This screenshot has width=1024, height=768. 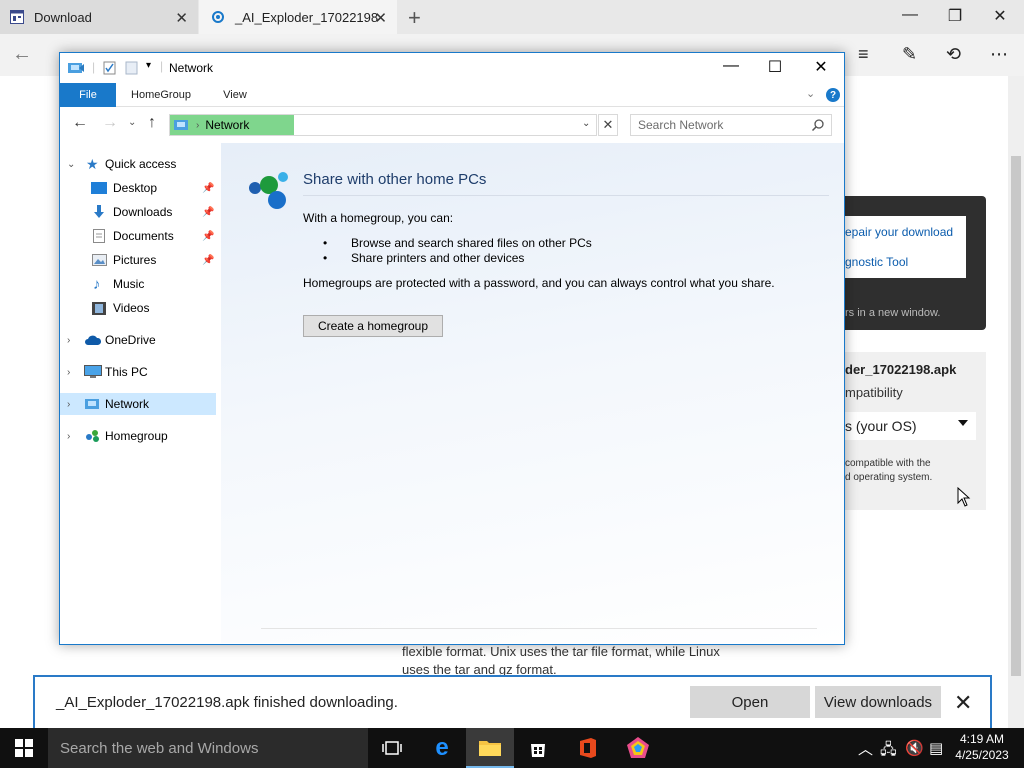 What do you see at coordinates (810, 93) in the screenshot?
I see `expand-ribbon-icon: ⌄` at bounding box center [810, 93].